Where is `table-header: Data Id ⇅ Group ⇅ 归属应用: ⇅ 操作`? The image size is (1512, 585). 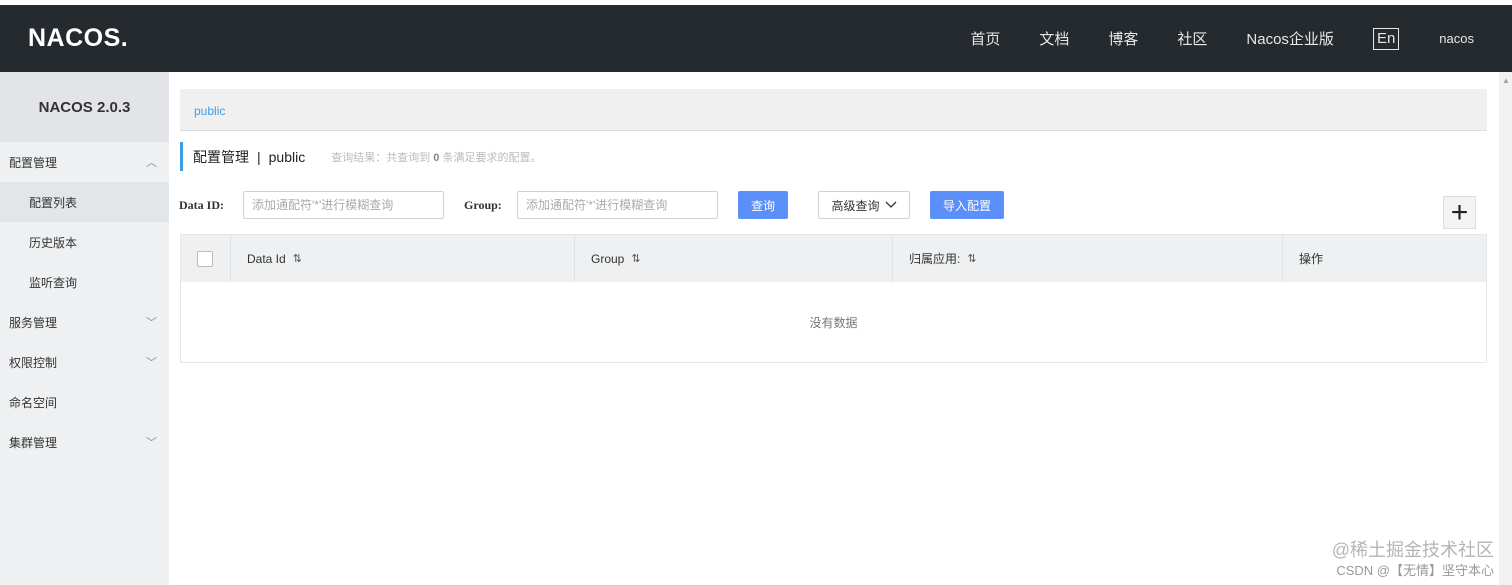
table-header: Data Id ⇅ Group ⇅ 归属应用: ⇅ 操作 is located at coordinates (833, 258).